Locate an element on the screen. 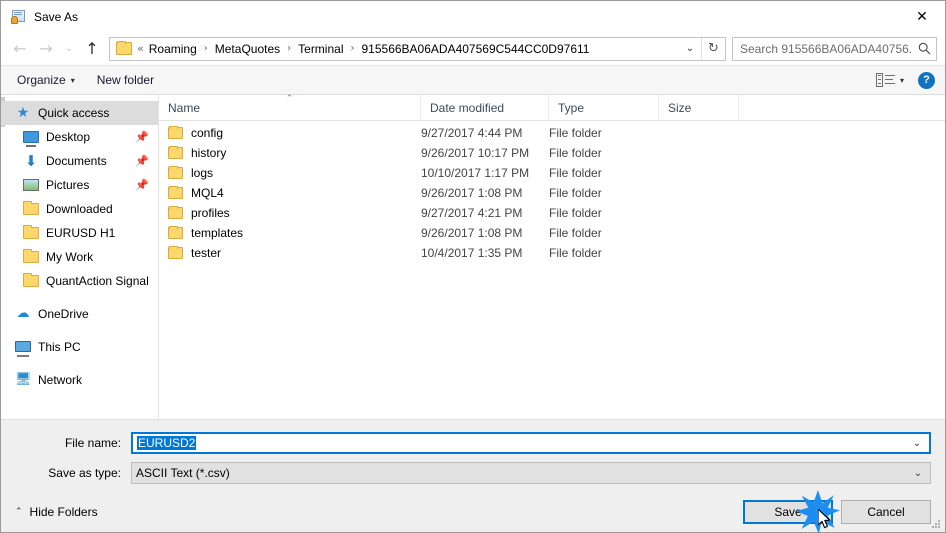 This screenshot has height=533, width=946. sidebar-item-eurusd-h1: EURUSD H1 is located at coordinates (79, 233).